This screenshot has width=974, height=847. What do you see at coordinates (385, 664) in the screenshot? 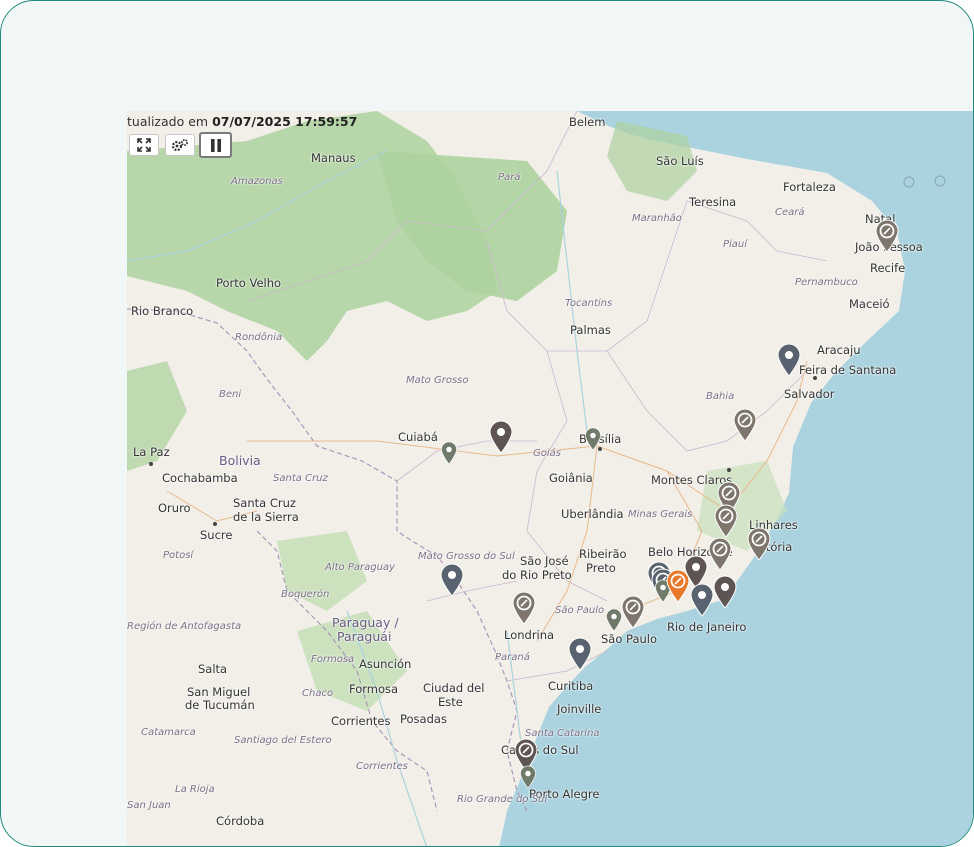
I see `city-label: Asunción` at bounding box center [385, 664].